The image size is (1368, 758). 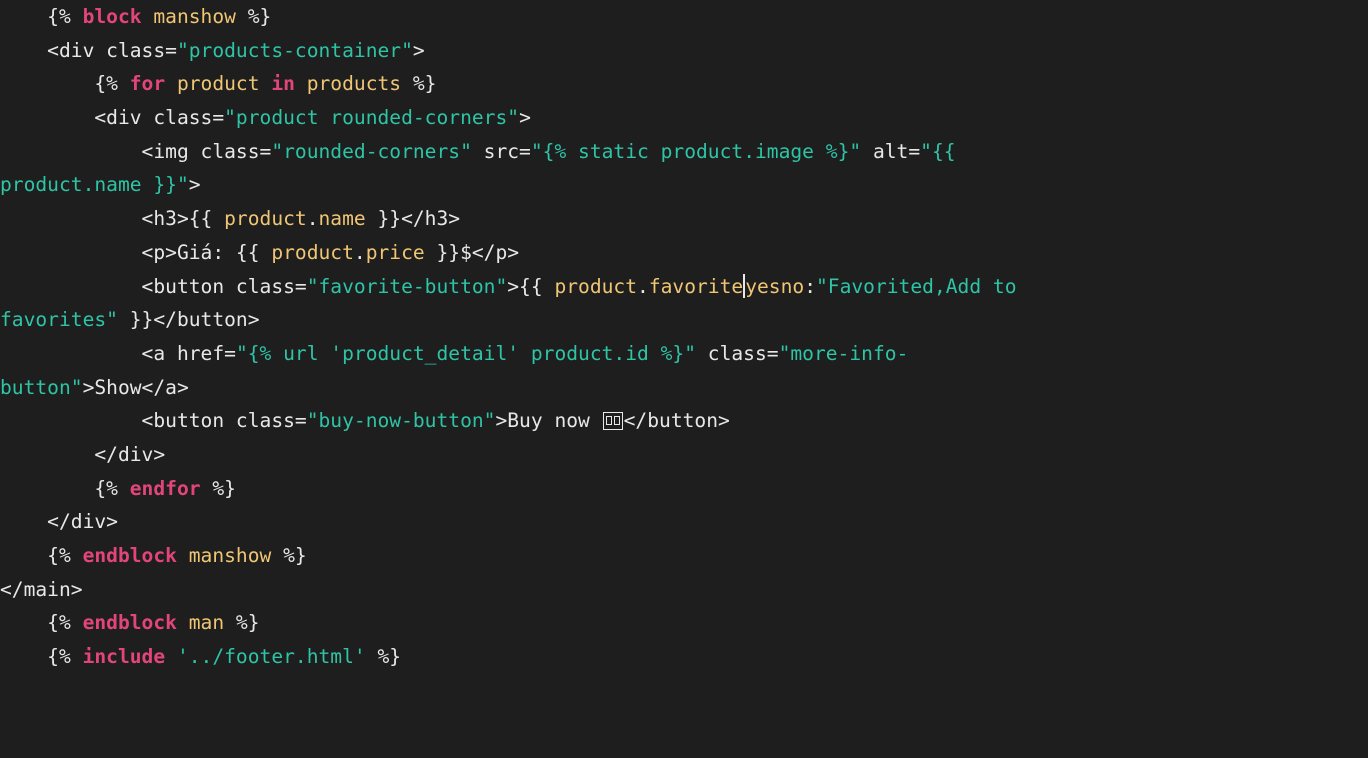 What do you see at coordinates (165, 488) in the screenshot?
I see `code-token-keyword: endfor` at bounding box center [165, 488].